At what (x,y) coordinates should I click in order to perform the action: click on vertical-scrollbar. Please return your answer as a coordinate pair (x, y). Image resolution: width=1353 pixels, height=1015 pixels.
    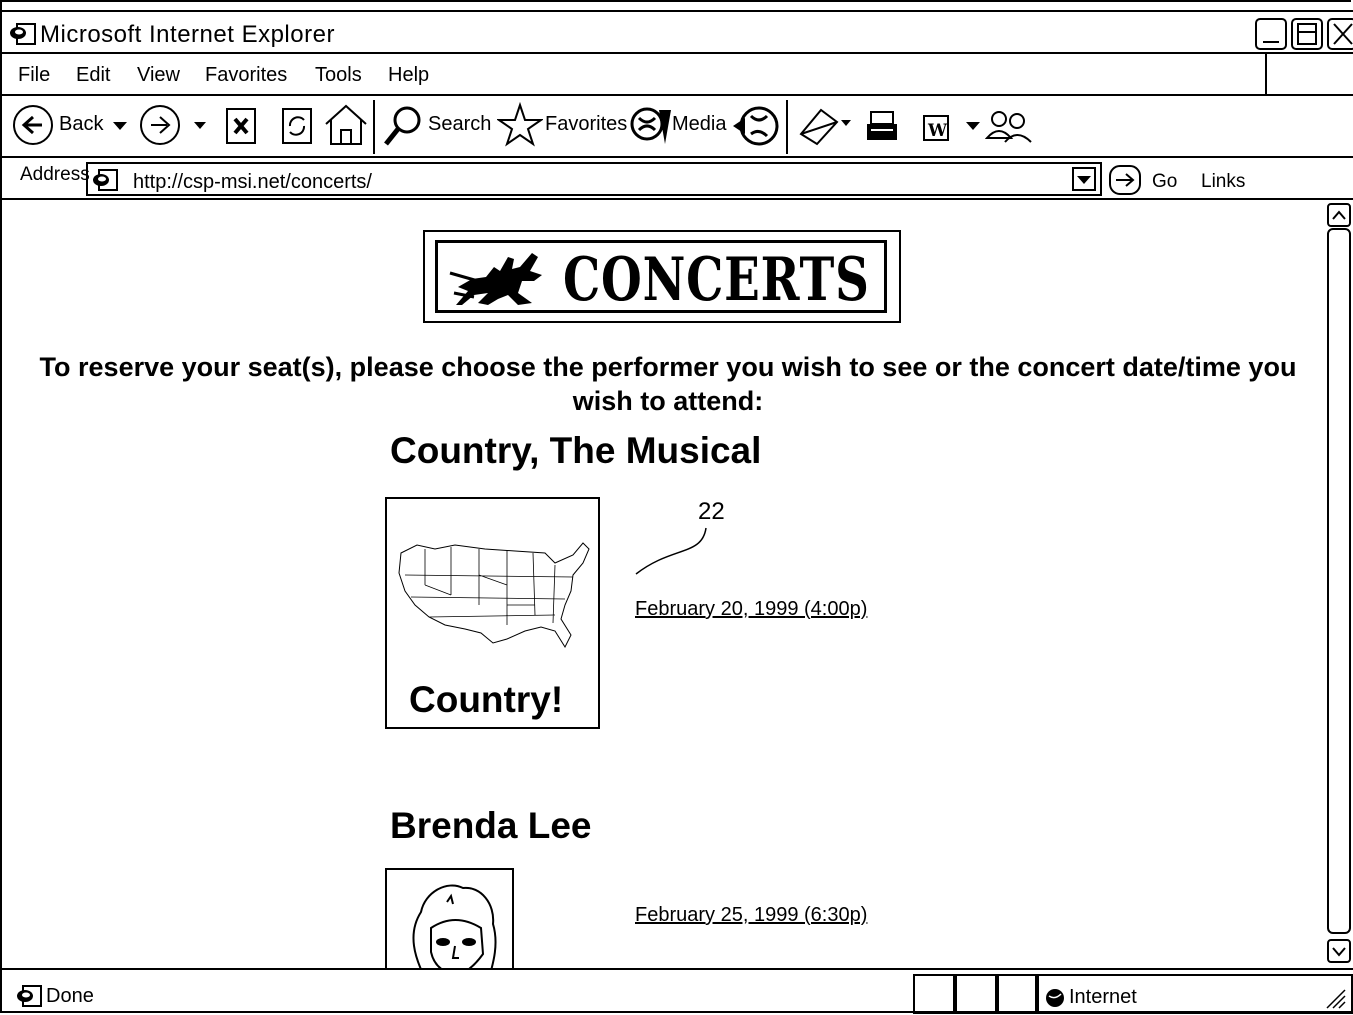
    Looking at the image, I should click on (1339, 584).